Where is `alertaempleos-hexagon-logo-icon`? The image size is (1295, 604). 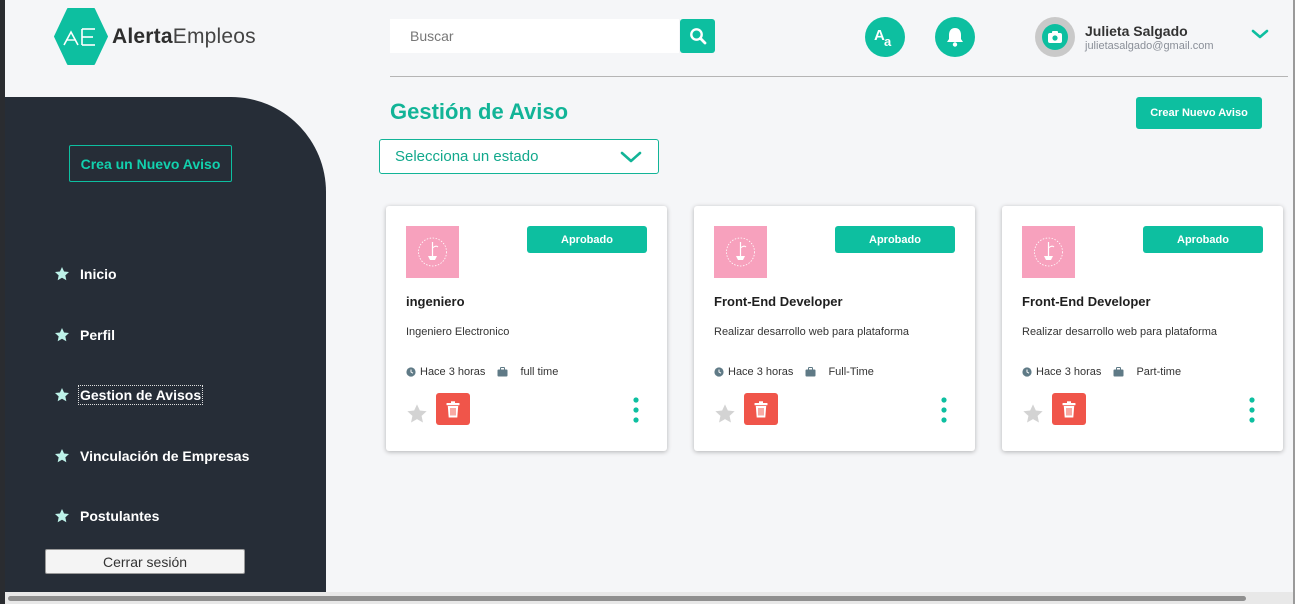 alertaempleos-hexagon-logo-icon is located at coordinates (81, 36).